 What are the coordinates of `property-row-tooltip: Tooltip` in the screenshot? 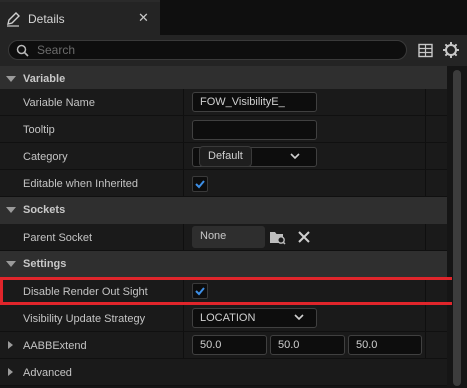 It's located at (223, 129).